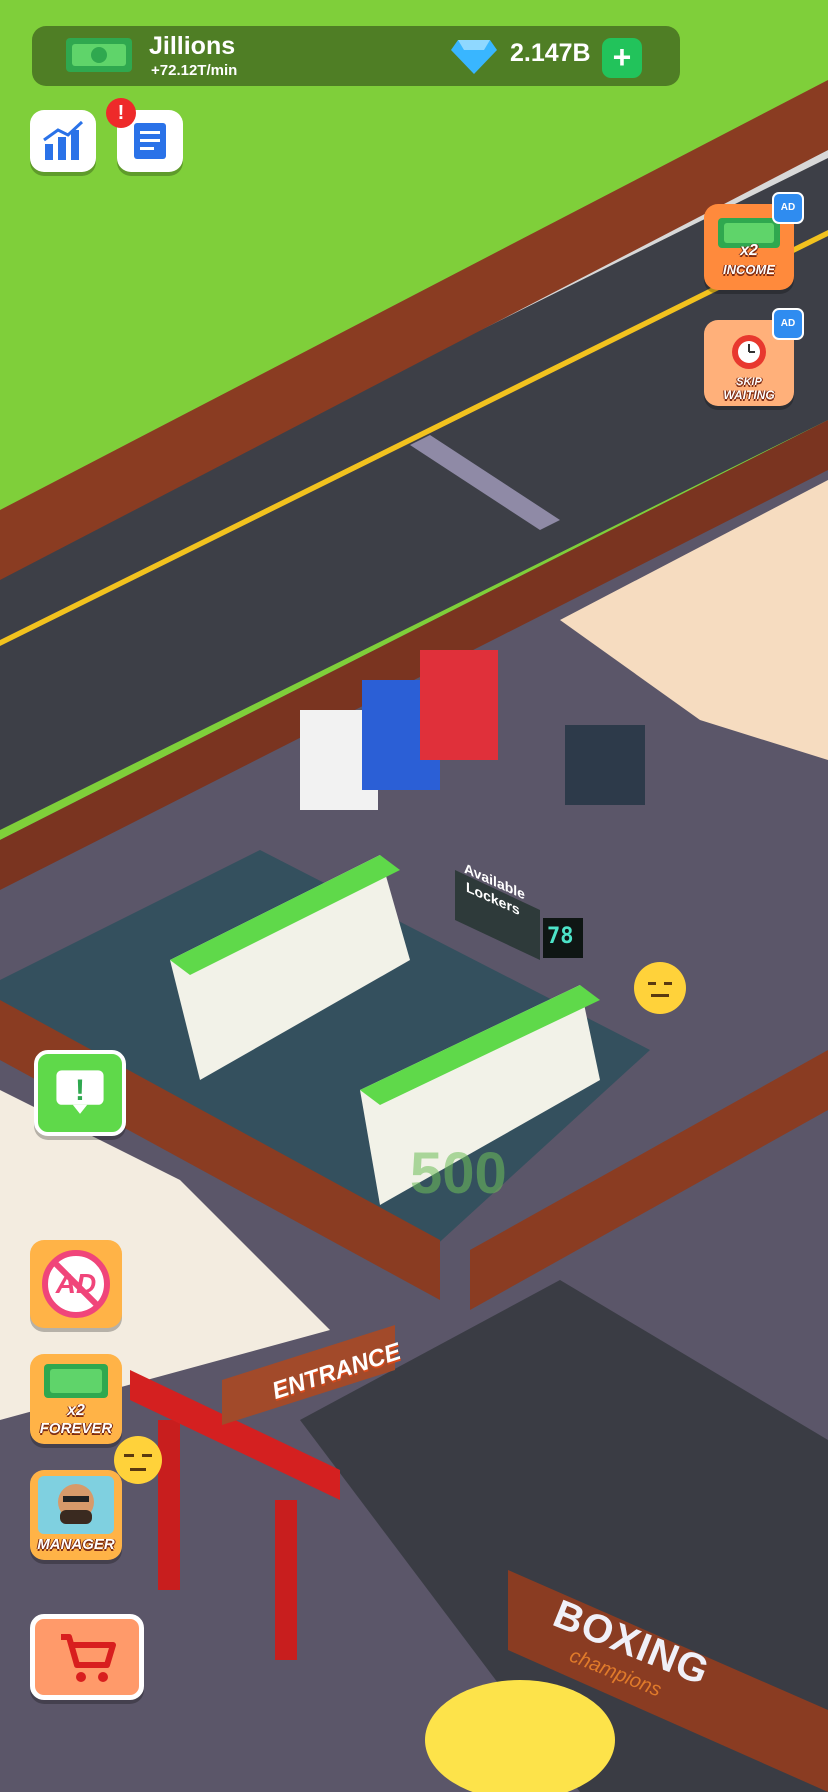 This screenshot has height=1792, width=828. What do you see at coordinates (76, 1399) in the screenshot?
I see `x2-forever-button: x2 FOREVER` at bounding box center [76, 1399].